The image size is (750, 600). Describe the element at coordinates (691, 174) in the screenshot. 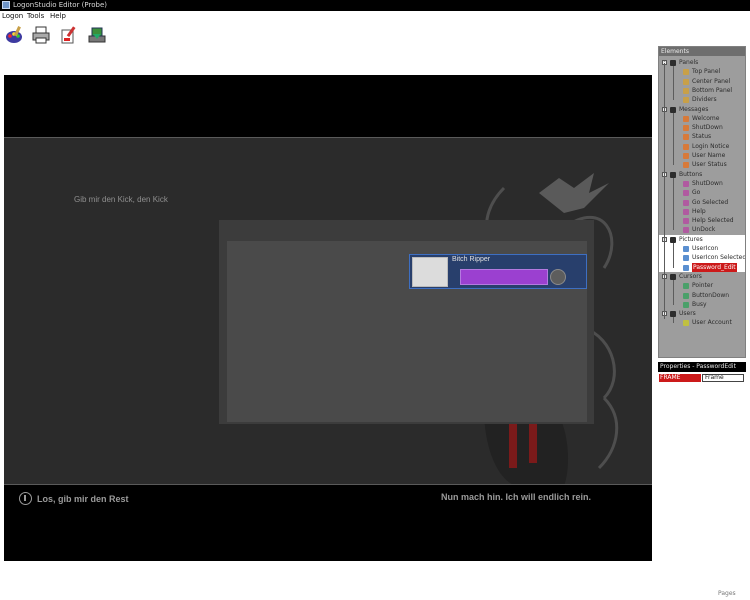

I see `tree-group-label: Buttons` at that location.